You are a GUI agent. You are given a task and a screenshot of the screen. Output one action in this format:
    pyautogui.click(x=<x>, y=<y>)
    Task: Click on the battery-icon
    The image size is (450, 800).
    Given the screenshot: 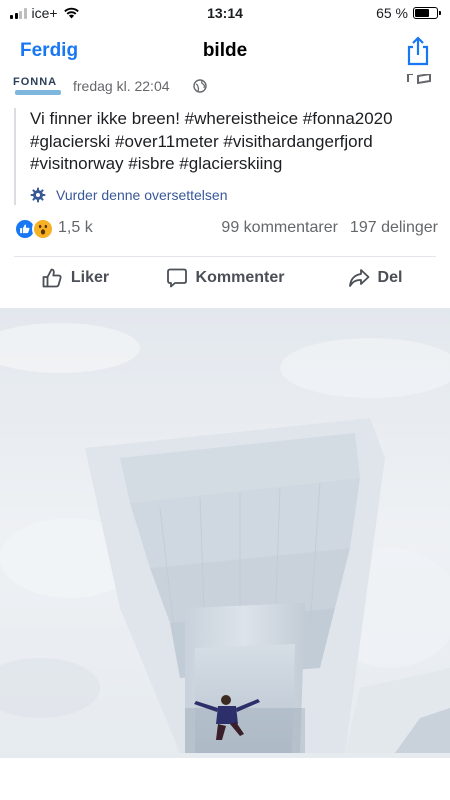 What is the action you would take?
    pyautogui.click(x=427, y=13)
    